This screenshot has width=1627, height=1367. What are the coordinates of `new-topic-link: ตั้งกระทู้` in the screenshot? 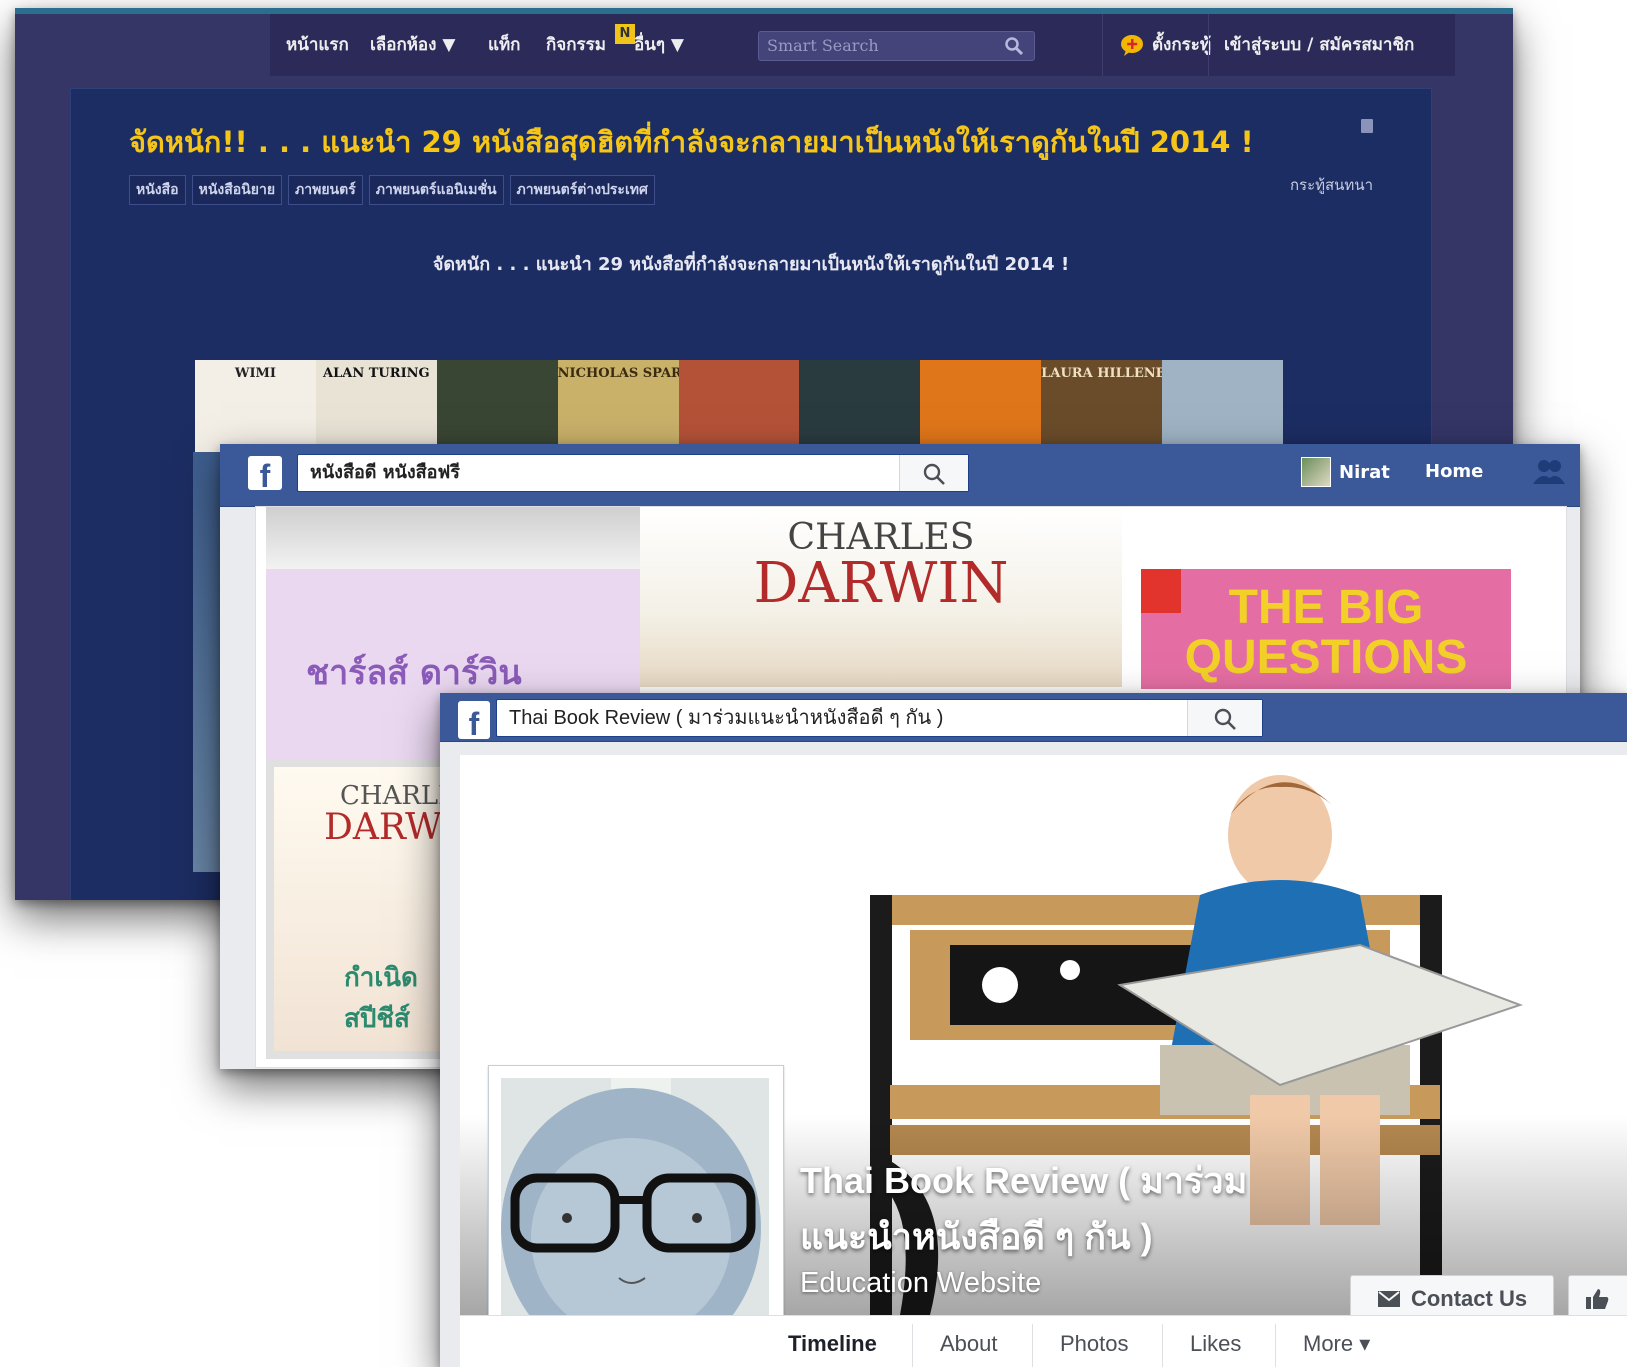 It's located at (1181, 45).